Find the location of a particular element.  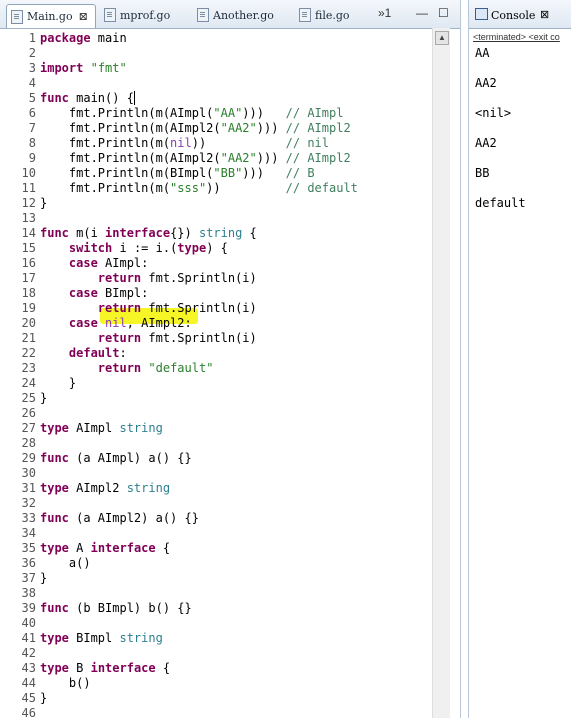

code-line: 35 type A interface { is located at coordinates (216, 548).